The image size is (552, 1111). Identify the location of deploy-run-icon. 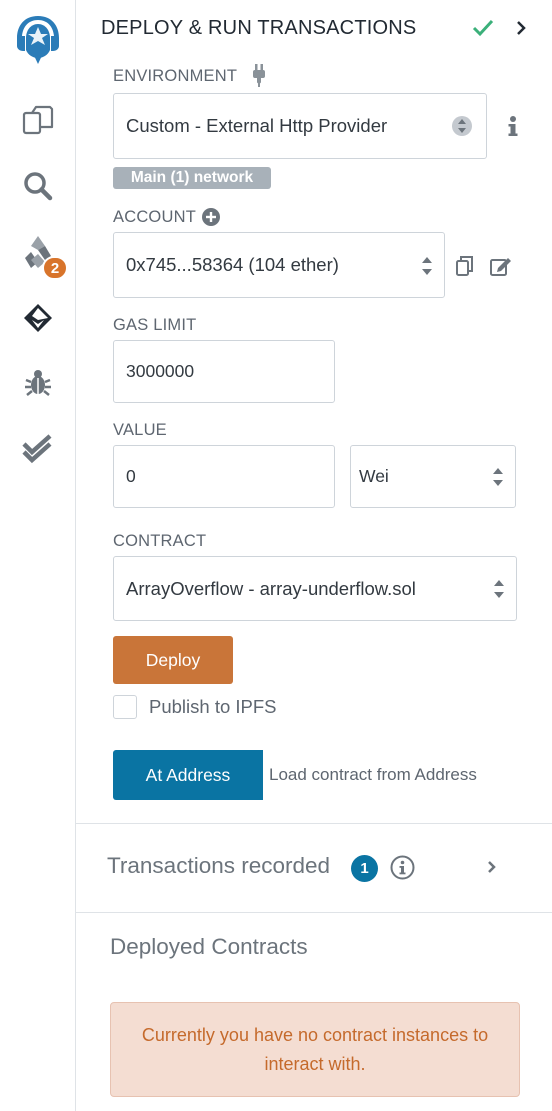
(38, 318).